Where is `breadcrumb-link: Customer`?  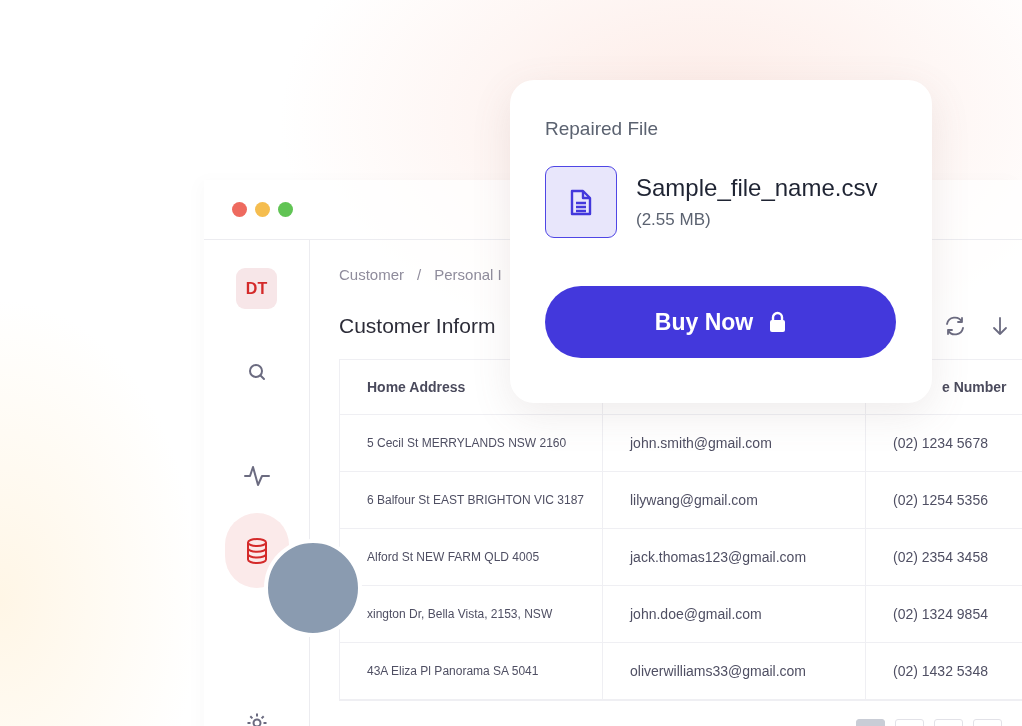 breadcrumb-link: Customer is located at coordinates (372, 274).